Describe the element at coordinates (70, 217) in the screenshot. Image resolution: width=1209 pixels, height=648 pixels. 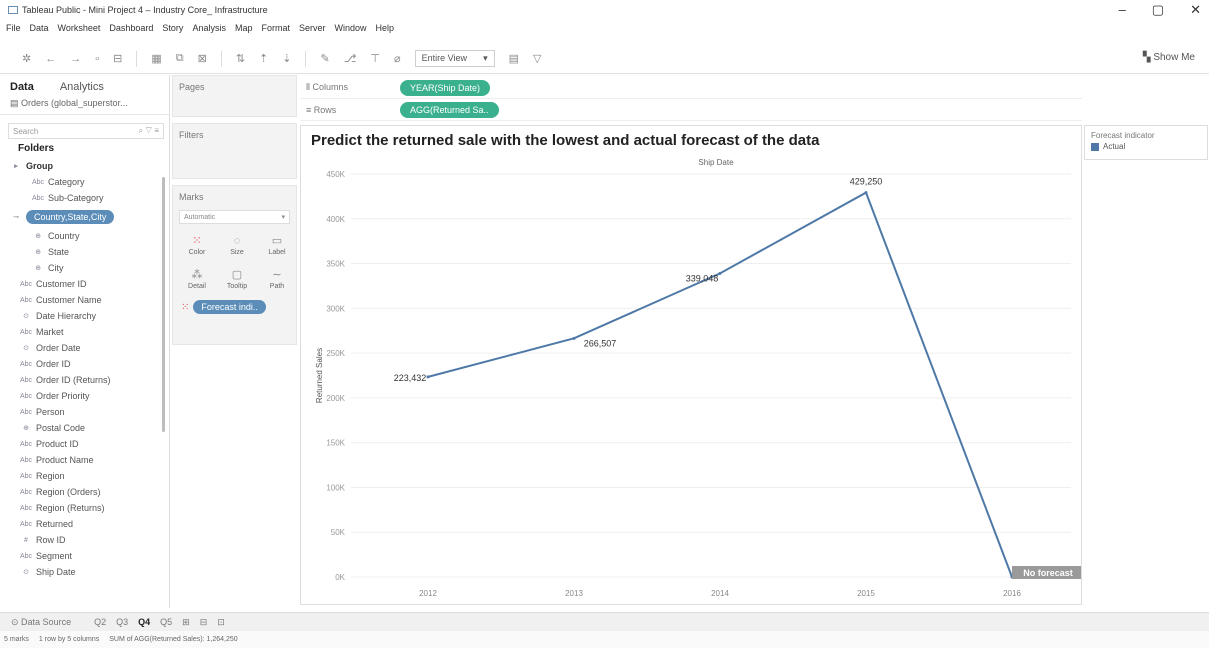
I see `hierarchy-pill: Country,State,City` at that location.